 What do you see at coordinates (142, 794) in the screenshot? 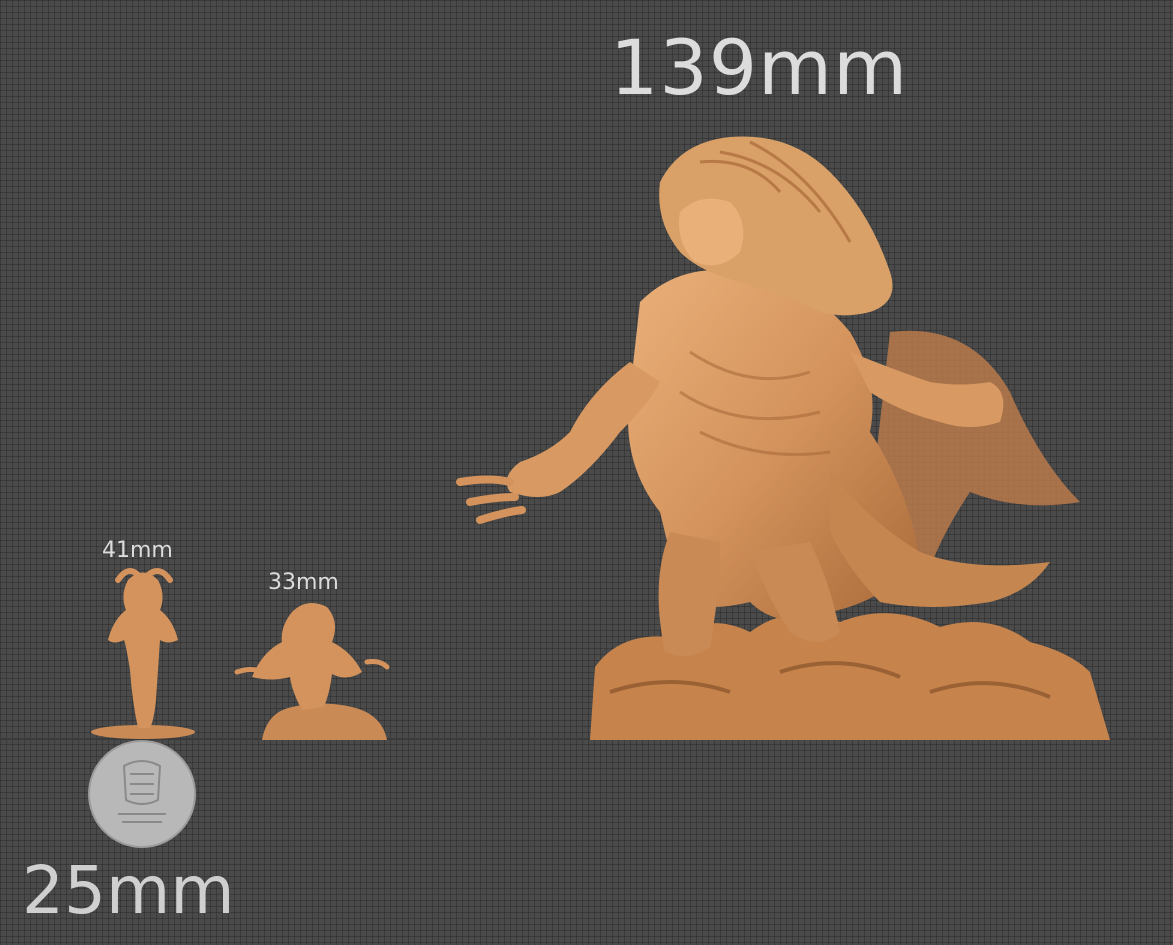
I see `base-size-reference-disc` at bounding box center [142, 794].